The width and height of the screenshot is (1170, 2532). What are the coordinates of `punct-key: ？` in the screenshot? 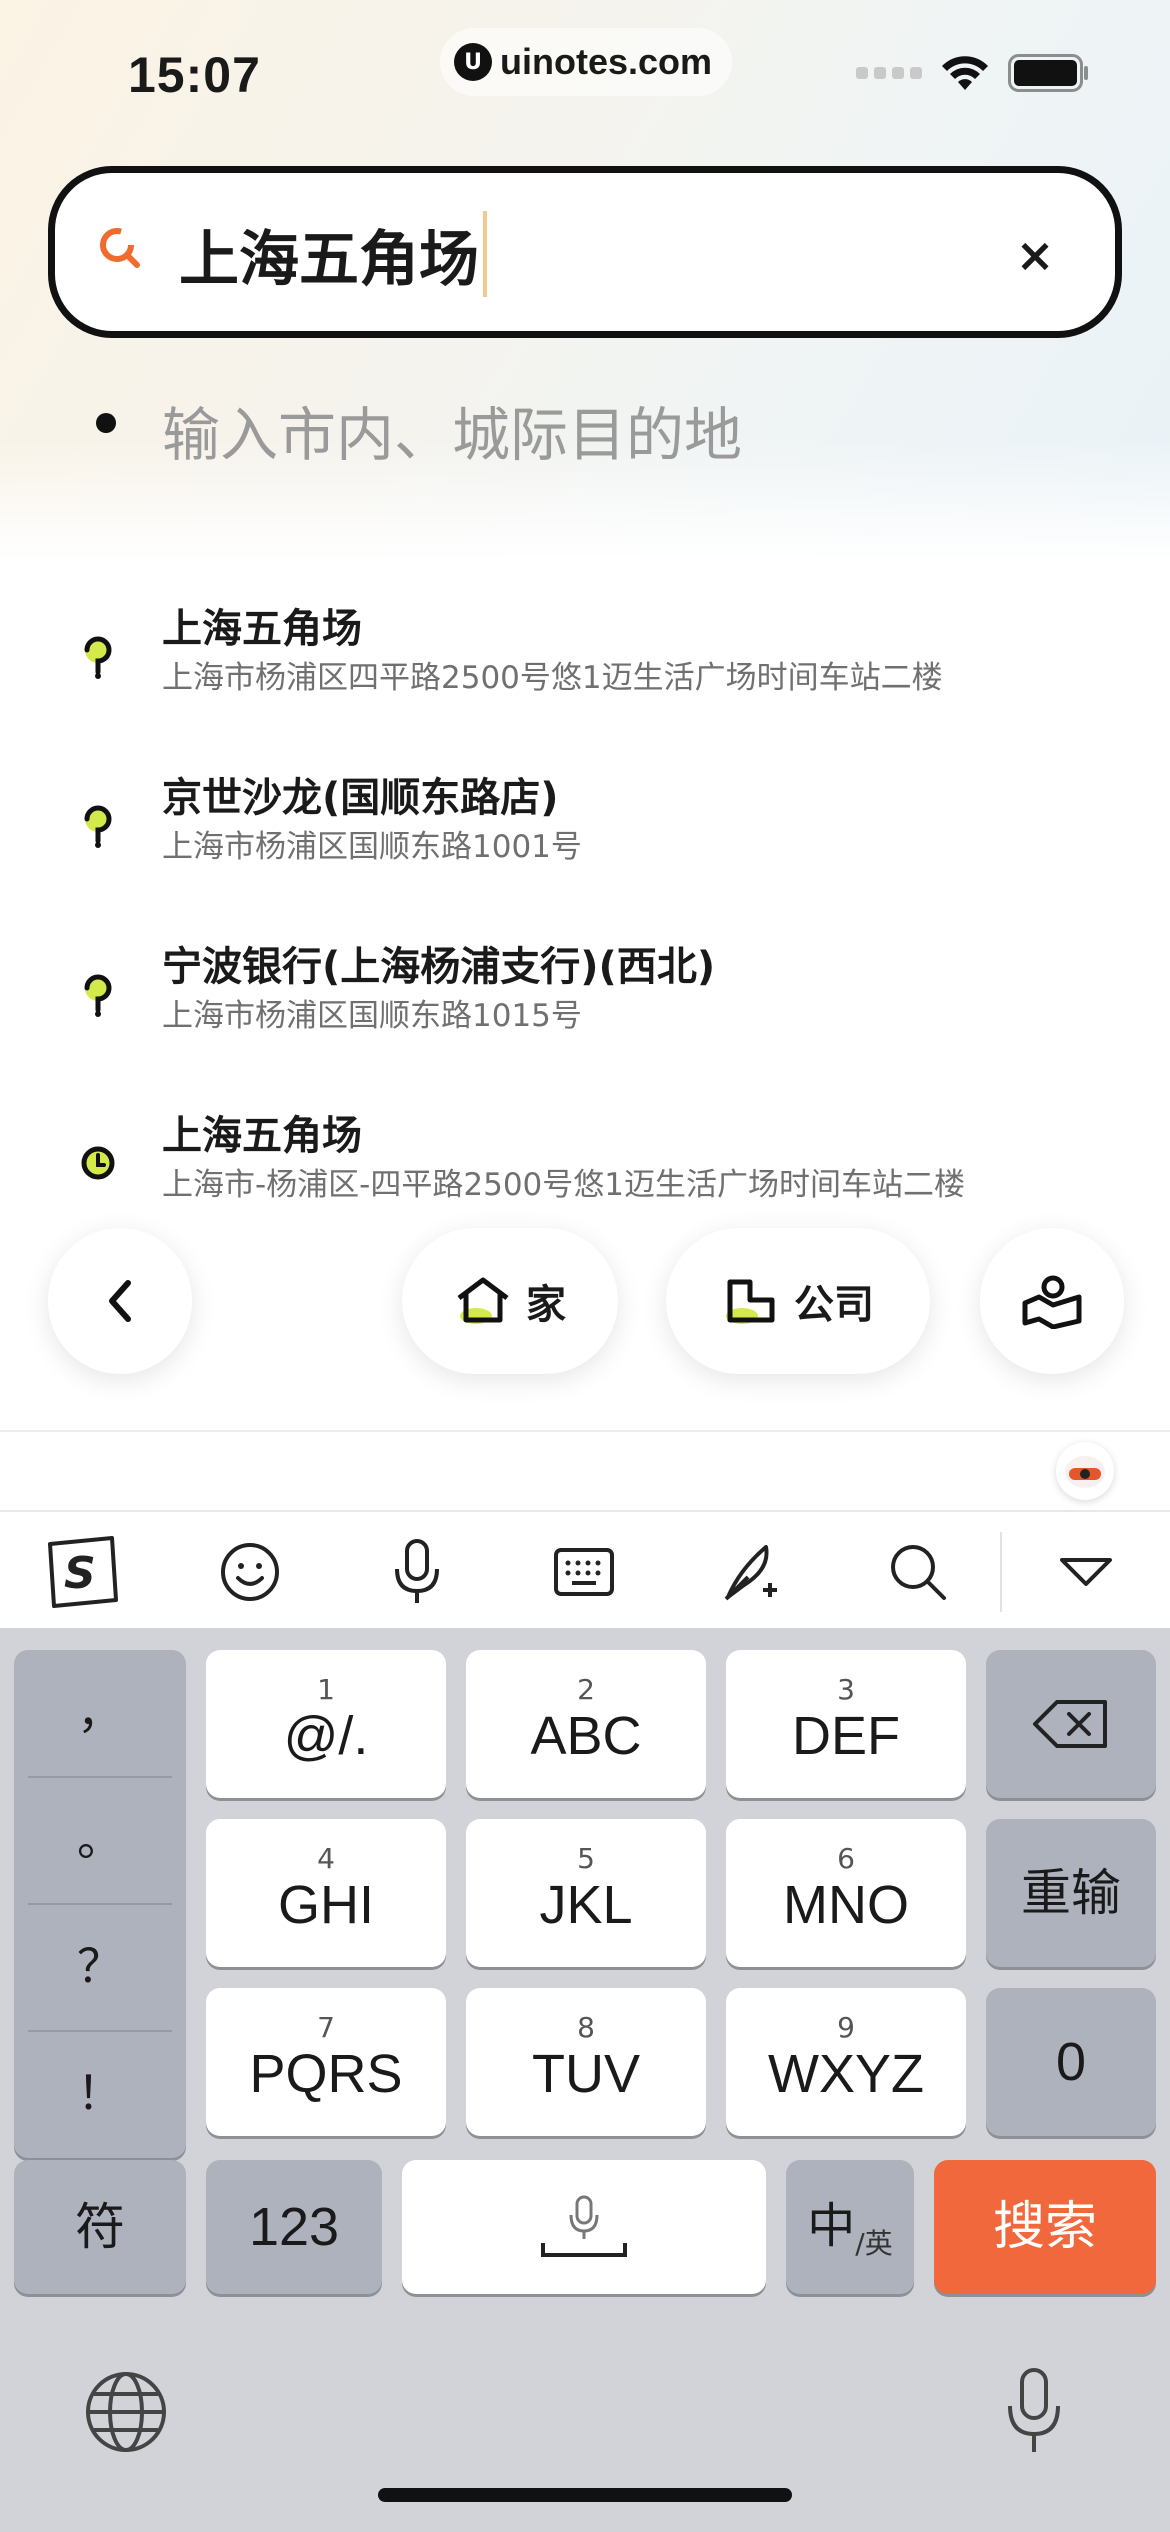 It's located at (100, 1966).